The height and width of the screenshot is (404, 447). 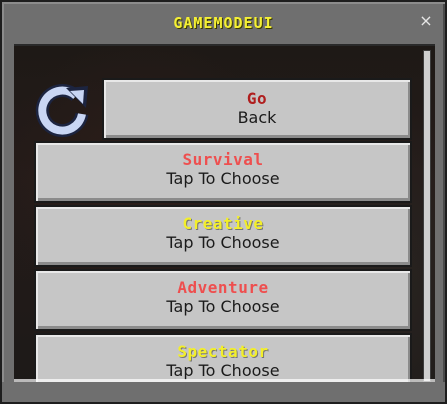 I want to click on creative-button: Creative Tap To Choose, so click(x=223, y=236).